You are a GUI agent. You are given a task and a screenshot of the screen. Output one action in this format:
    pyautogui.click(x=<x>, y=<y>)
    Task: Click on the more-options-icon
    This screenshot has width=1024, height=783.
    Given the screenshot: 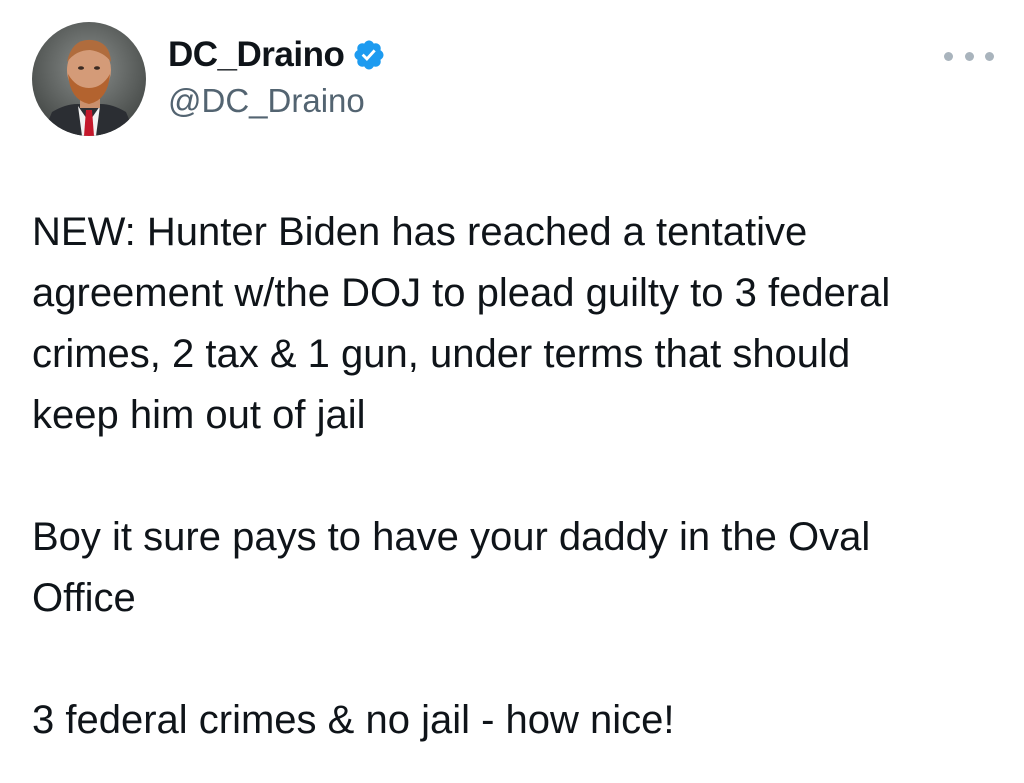 What is the action you would take?
    pyautogui.click(x=969, y=56)
    